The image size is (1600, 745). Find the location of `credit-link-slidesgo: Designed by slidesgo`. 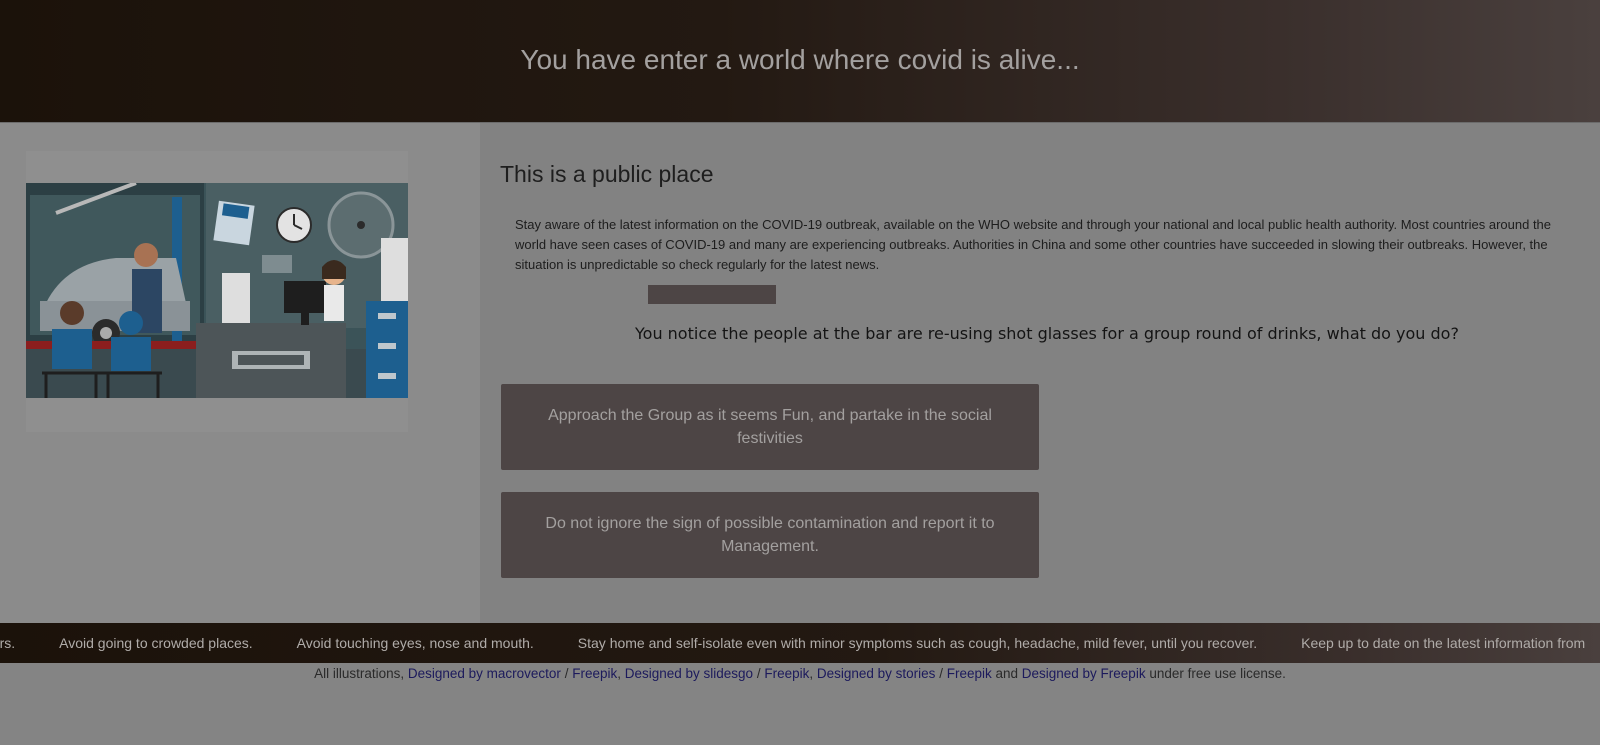

credit-link-slidesgo: Designed by slidesgo is located at coordinates (689, 673).